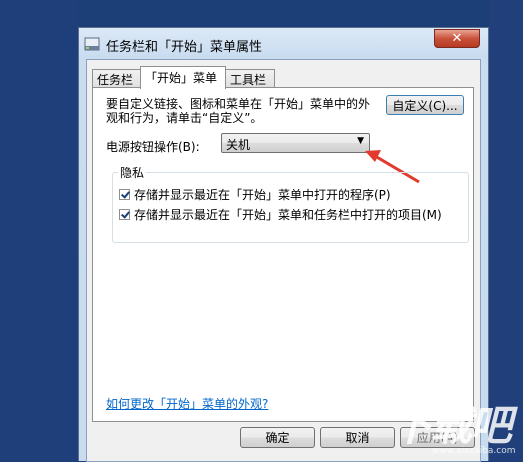 The height and width of the screenshot is (462, 523). I want to click on power-button-action-select: 关机 ▼, so click(295, 143).